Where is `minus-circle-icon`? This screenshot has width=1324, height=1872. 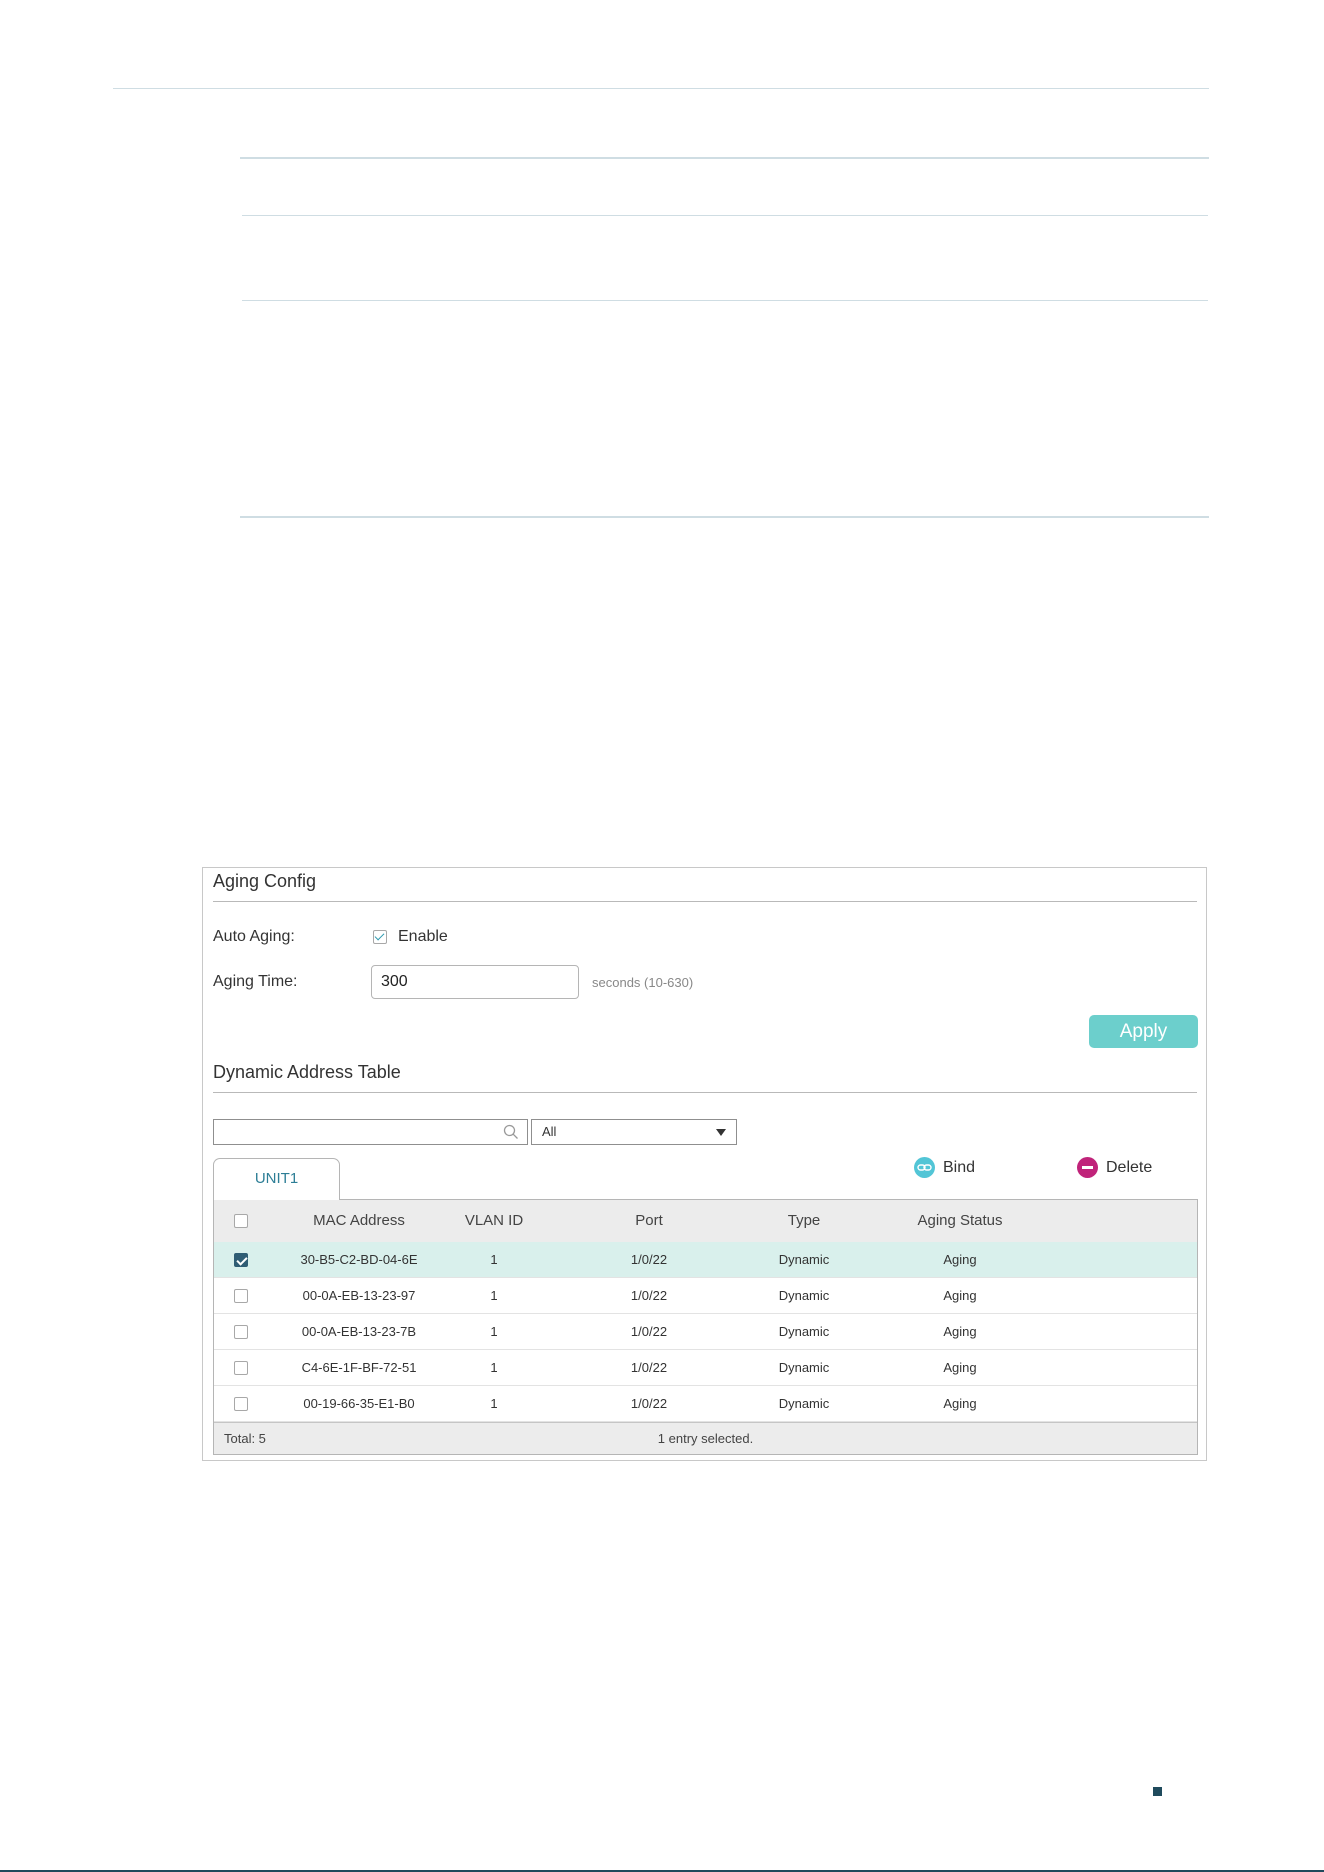
minus-circle-icon is located at coordinates (1087, 1167).